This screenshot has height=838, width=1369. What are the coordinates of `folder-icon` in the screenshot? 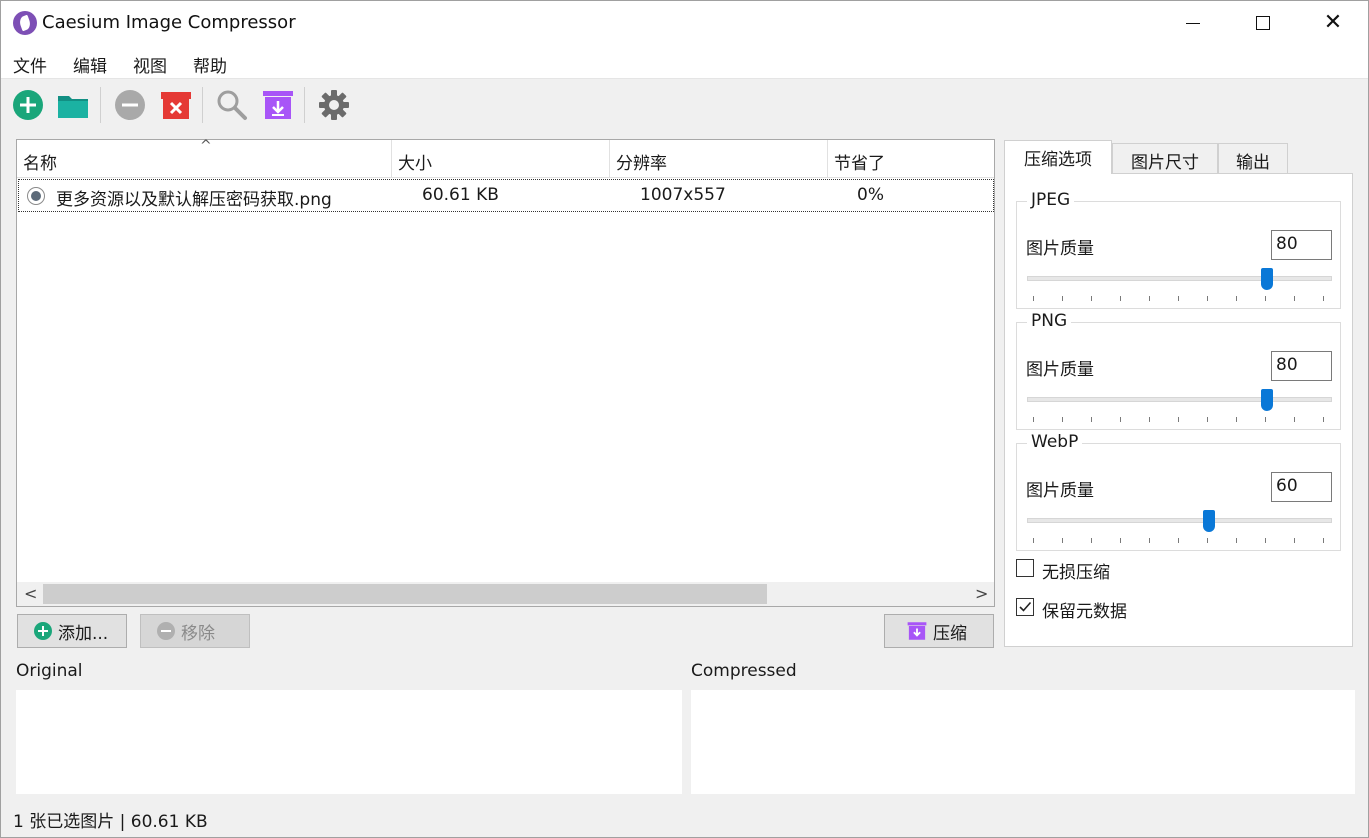 It's located at (73, 105).